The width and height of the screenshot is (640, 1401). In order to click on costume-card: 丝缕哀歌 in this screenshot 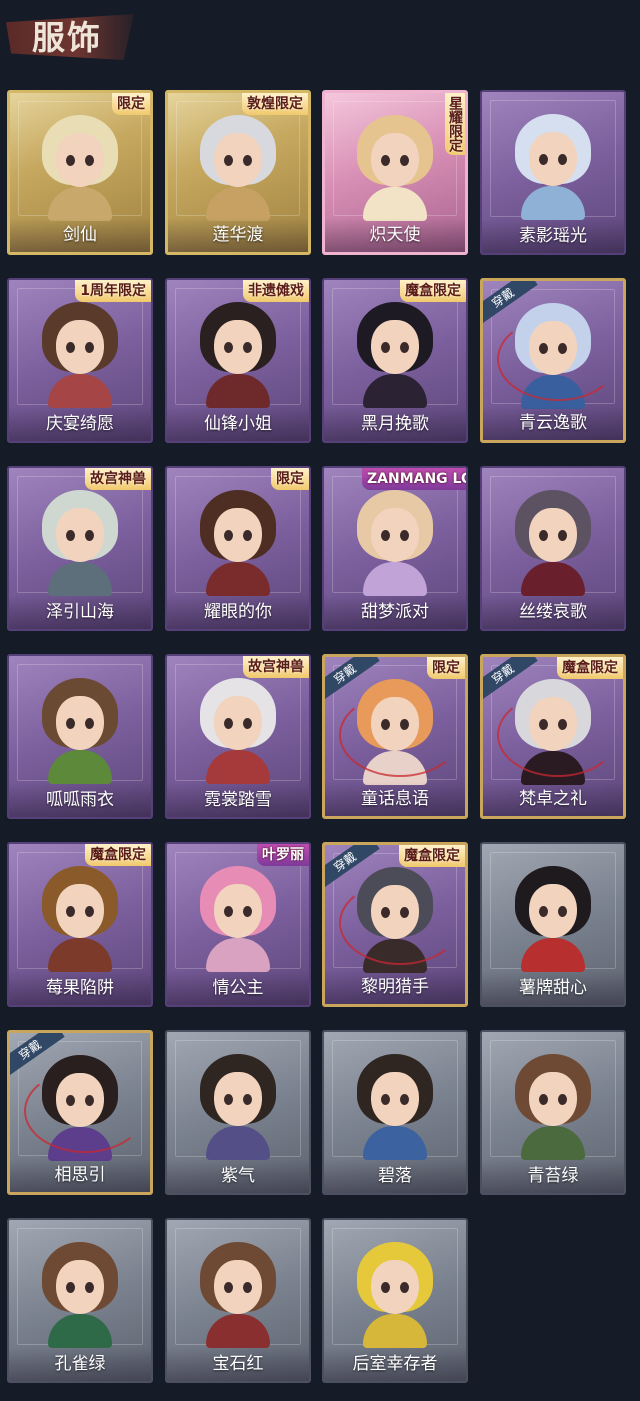, I will do `click(553, 548)`.